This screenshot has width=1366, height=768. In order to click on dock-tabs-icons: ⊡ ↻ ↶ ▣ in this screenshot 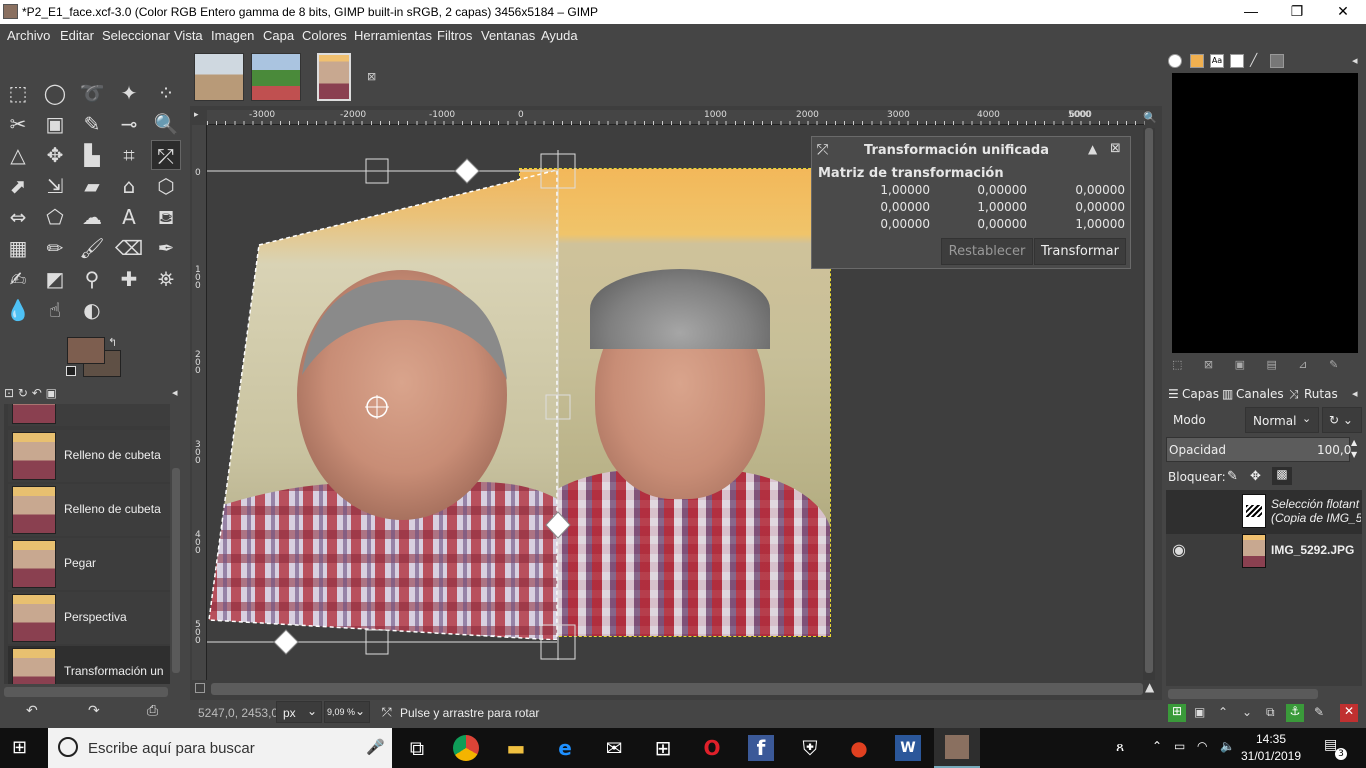, I will do `click(30, 393)`.